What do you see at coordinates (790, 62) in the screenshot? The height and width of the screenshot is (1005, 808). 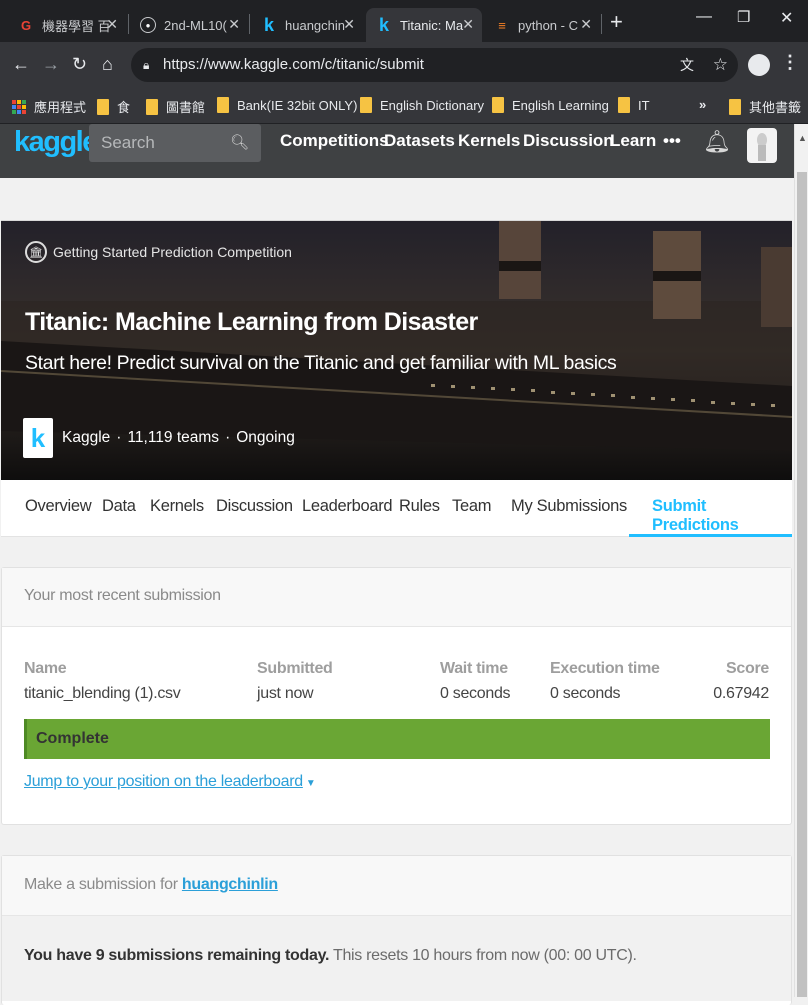 I see `browser-menu-icon: ⋮` at bounding box center [790, 62].